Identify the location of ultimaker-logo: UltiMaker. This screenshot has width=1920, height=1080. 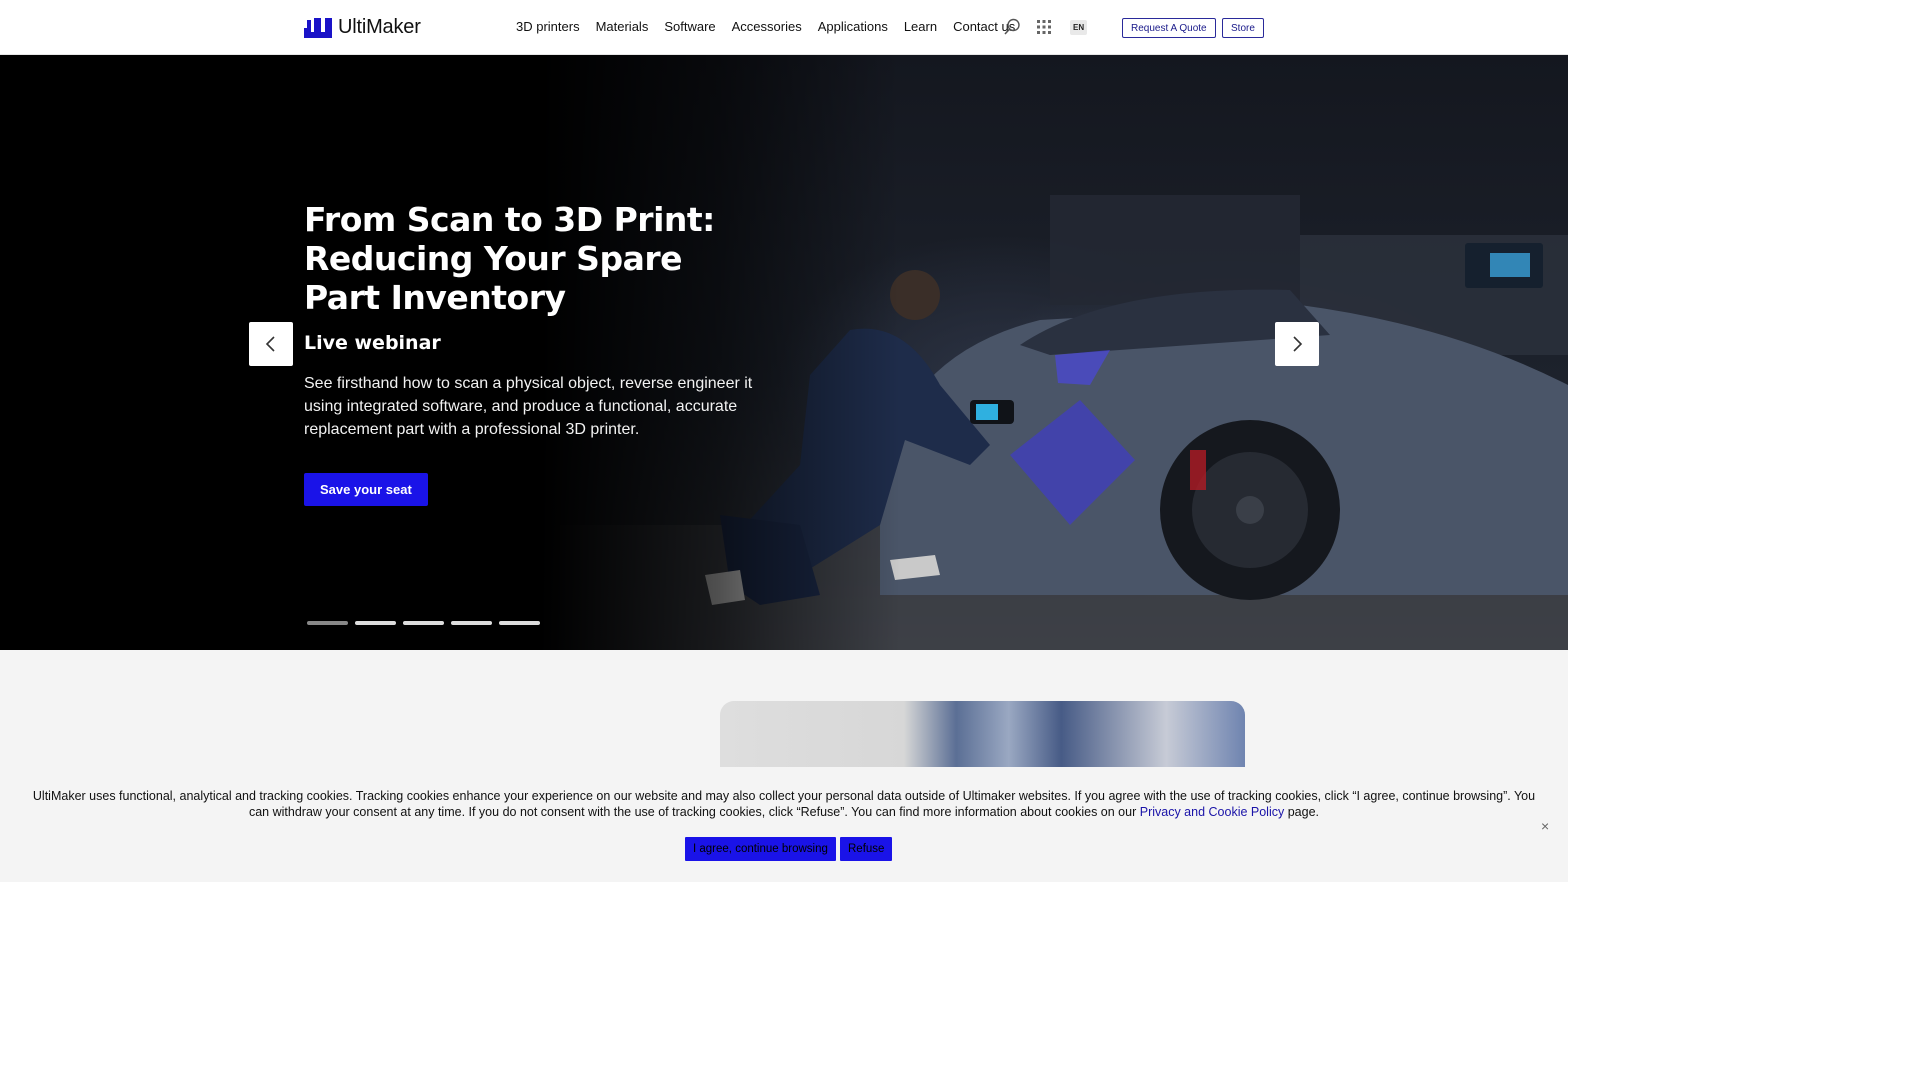
(362, 27).